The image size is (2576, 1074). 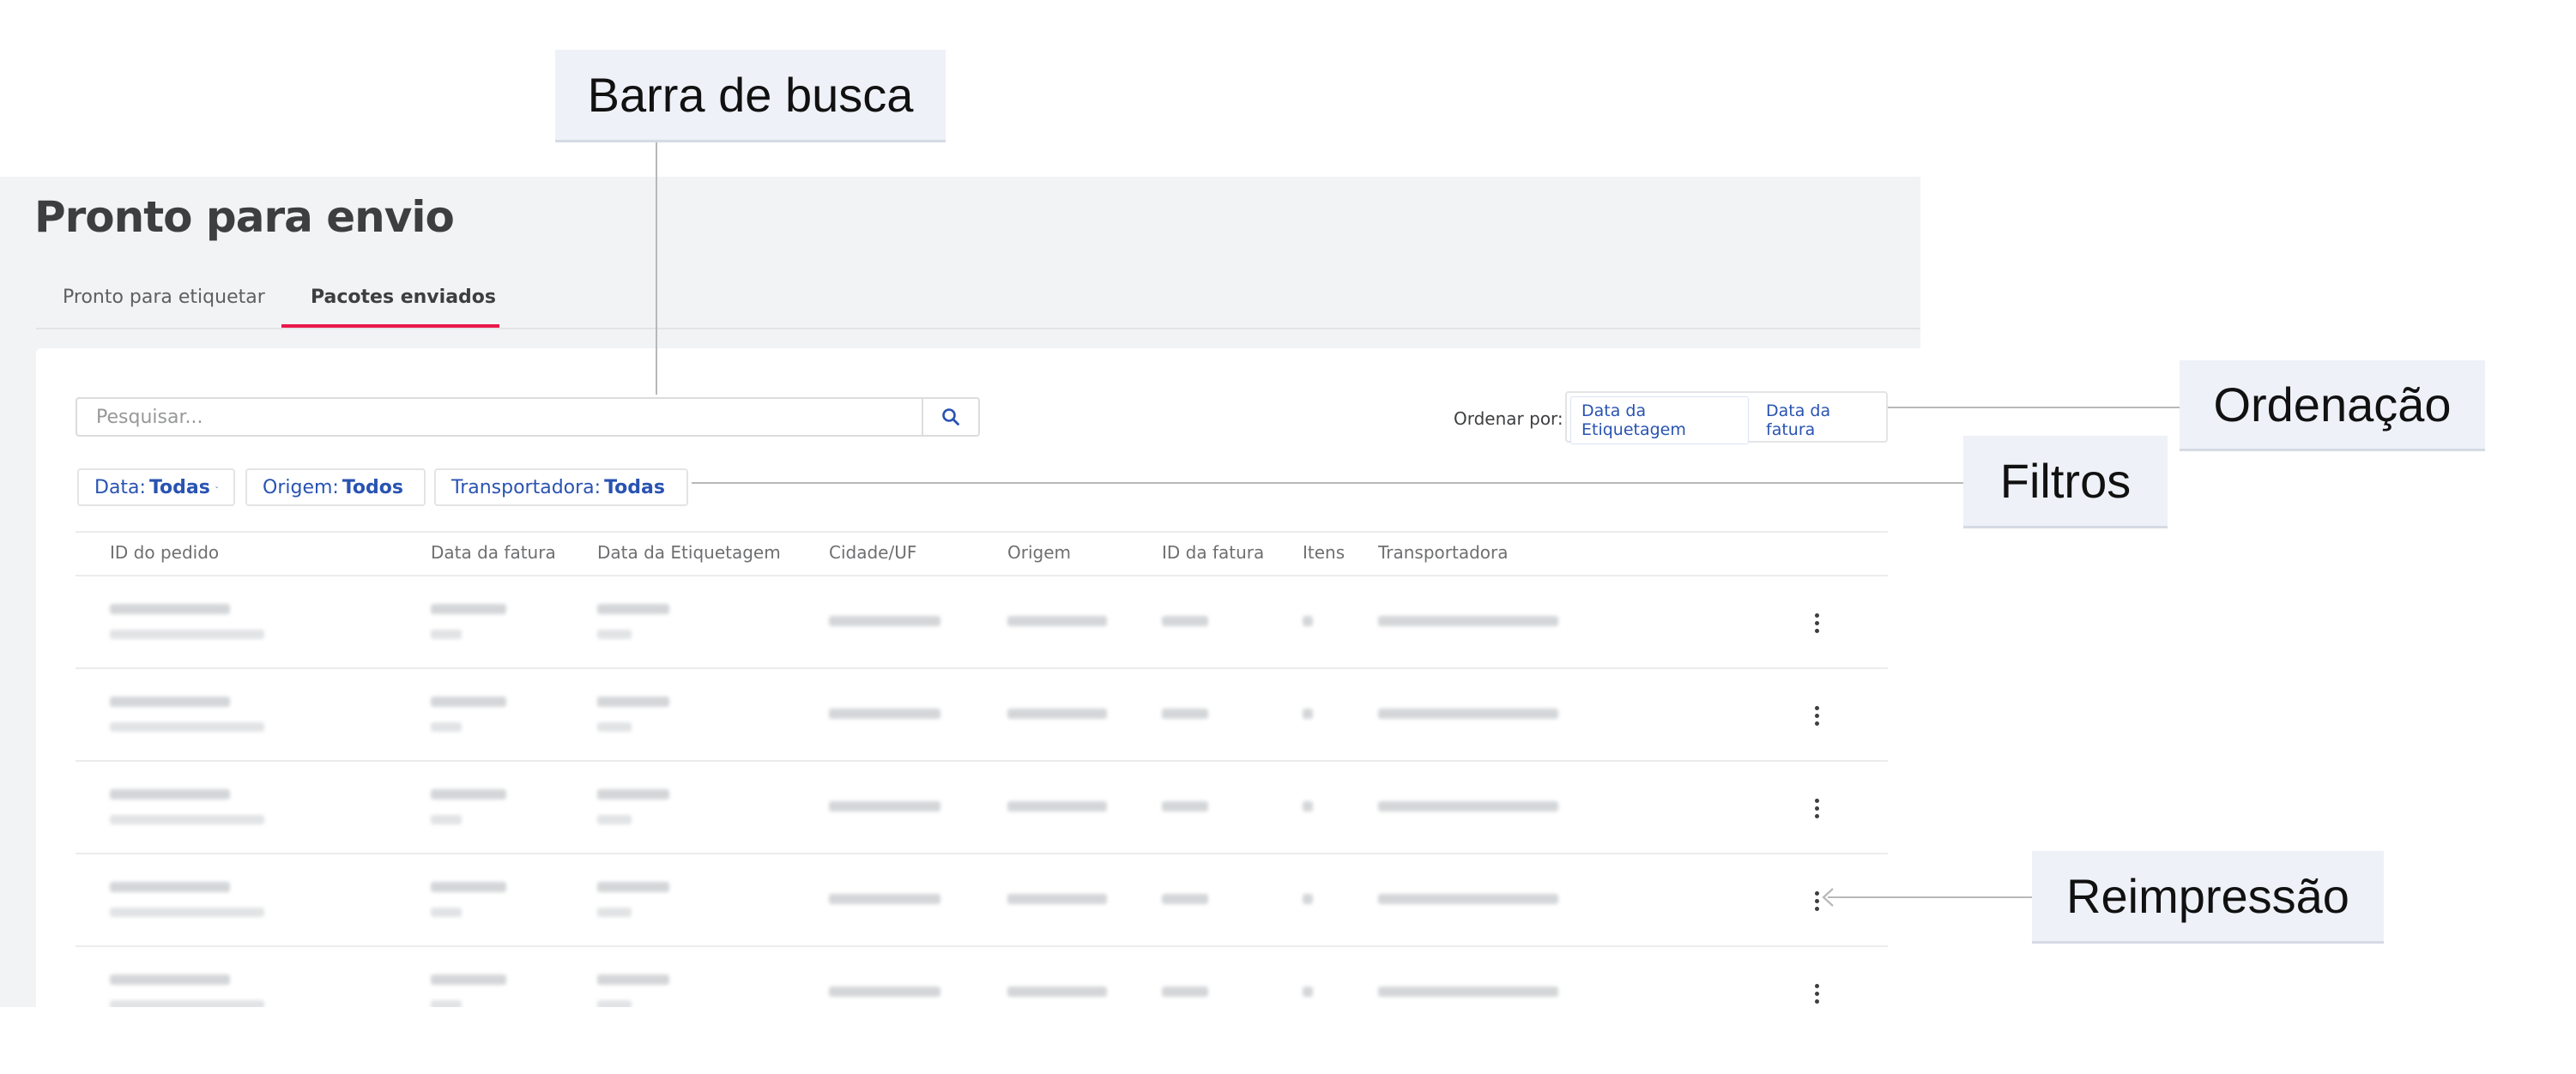 What do you see at coordinates (1659, 420) in the screenshot?
I see `sort-by-label-date-button: Data da Etiquetagem` at bounding box center [1659, 420].